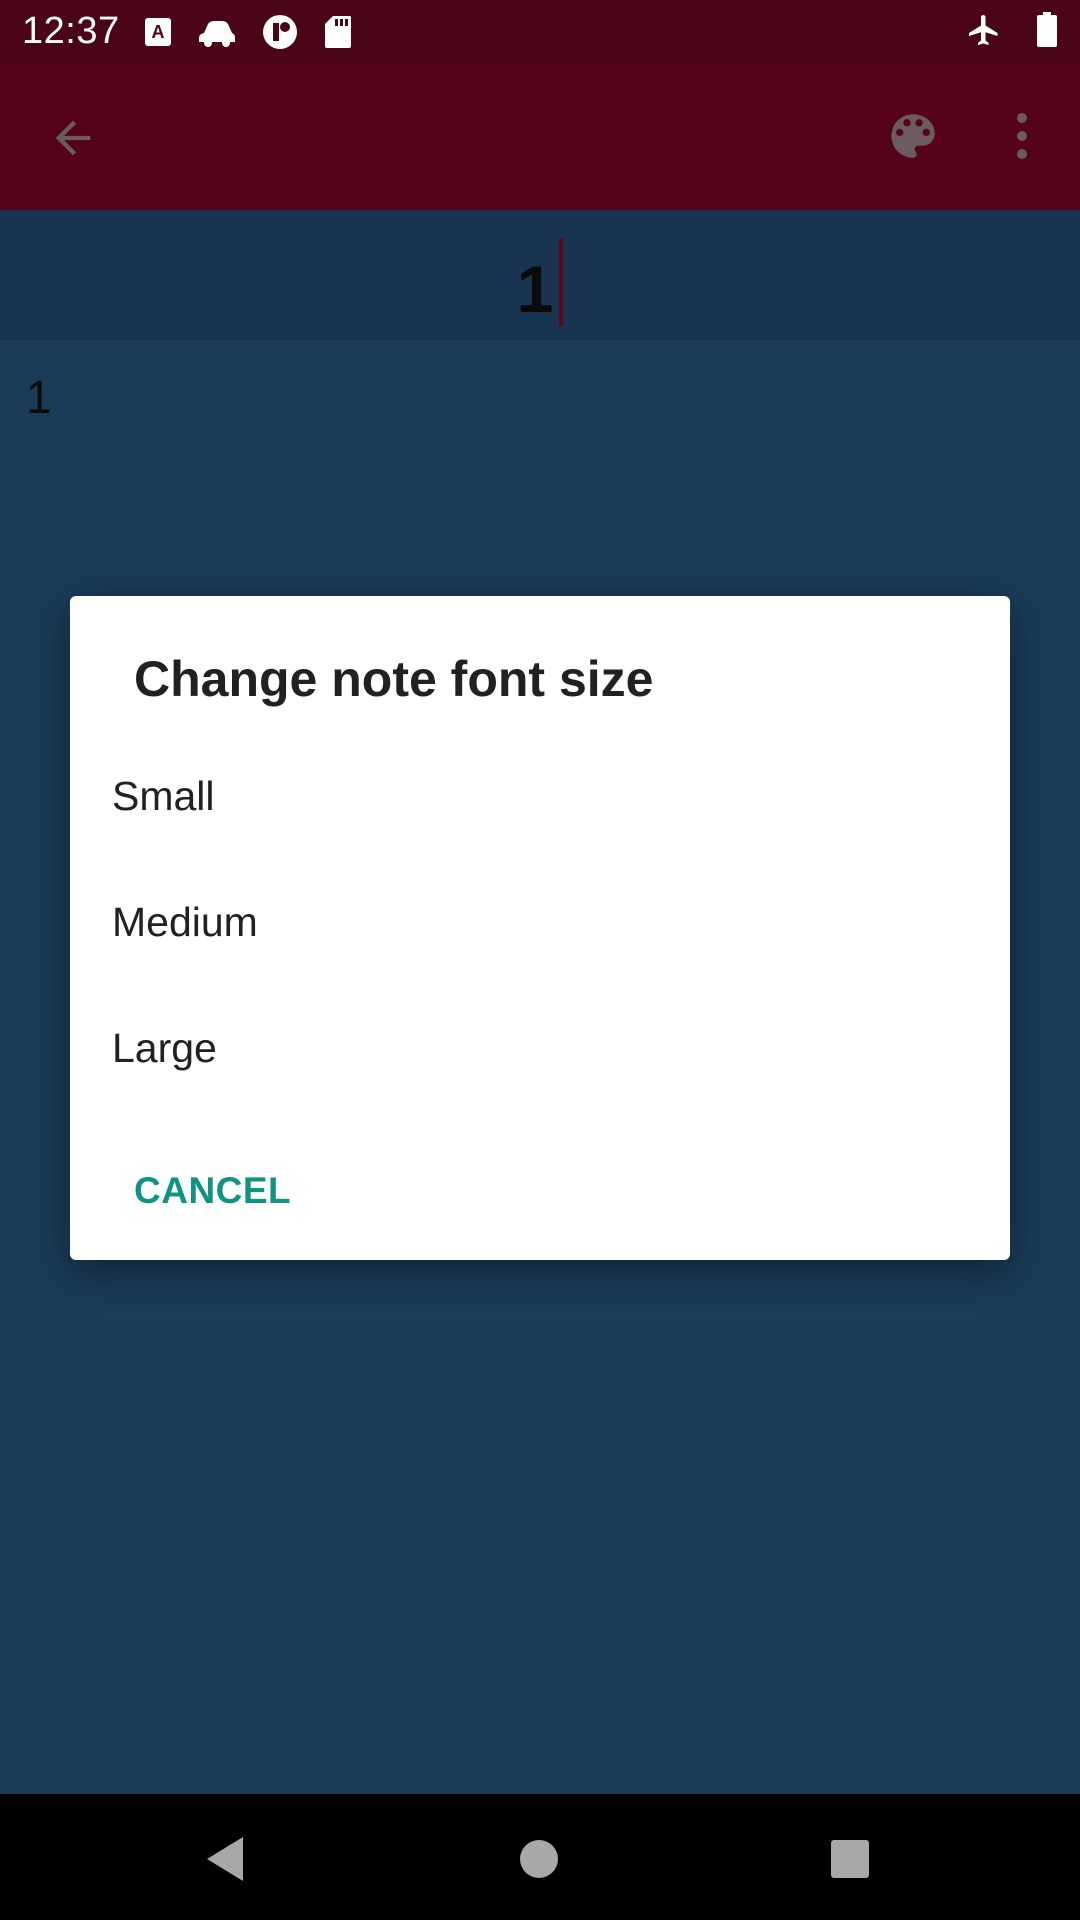 The image size is (1080, 1920). Describe the element at coordinates (540, 1048) in the screenshot. I see `font-size-option-large: Large` at that location.